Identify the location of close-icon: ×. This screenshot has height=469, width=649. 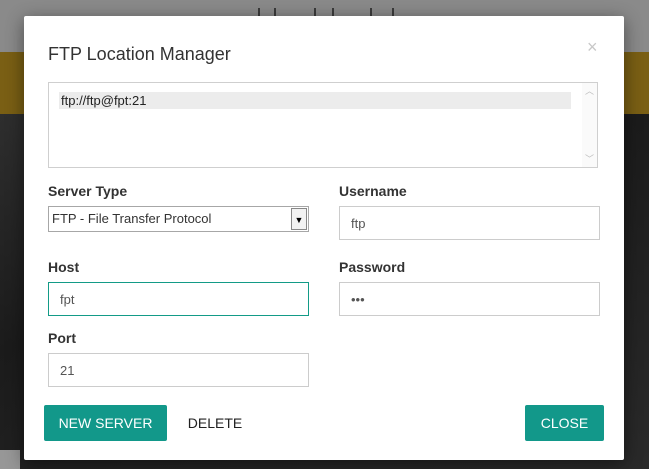
(592, 47).